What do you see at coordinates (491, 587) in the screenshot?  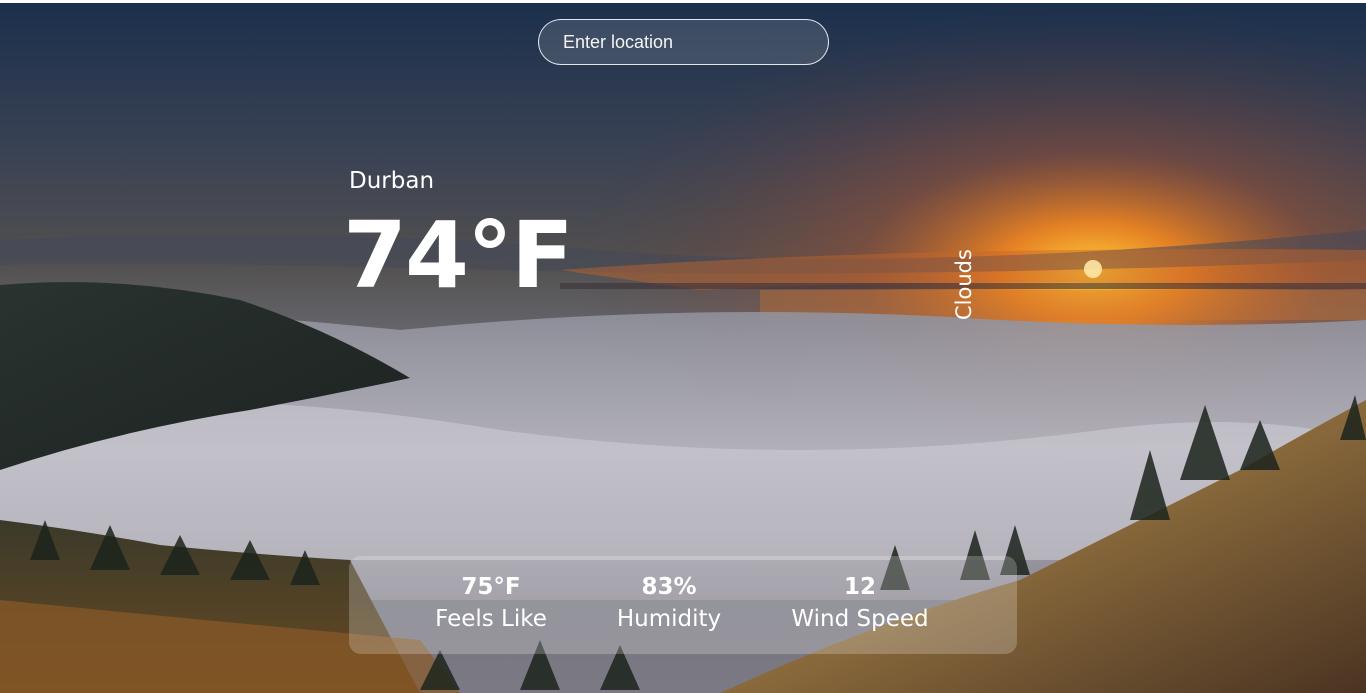 I see `feels-like-value: 75°F` at bounding box center [491, 587].